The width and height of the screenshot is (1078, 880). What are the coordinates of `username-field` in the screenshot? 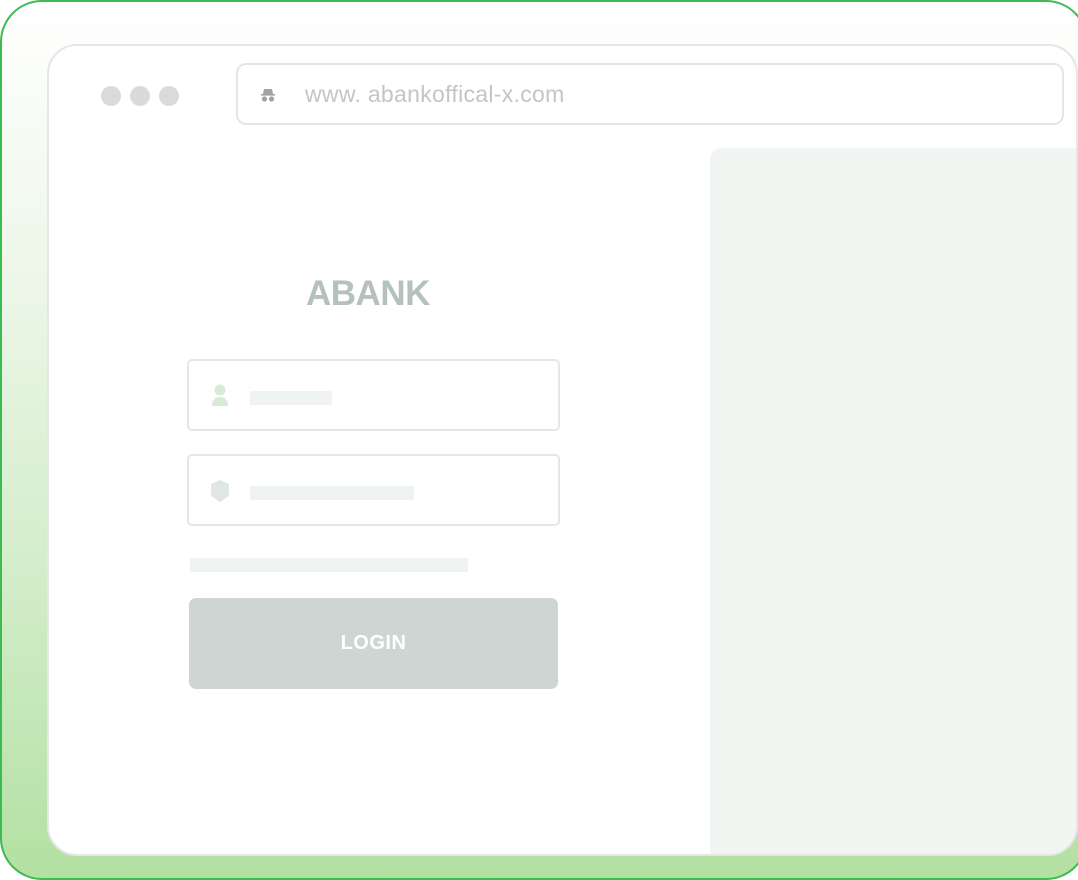 It's located at (373, 395).